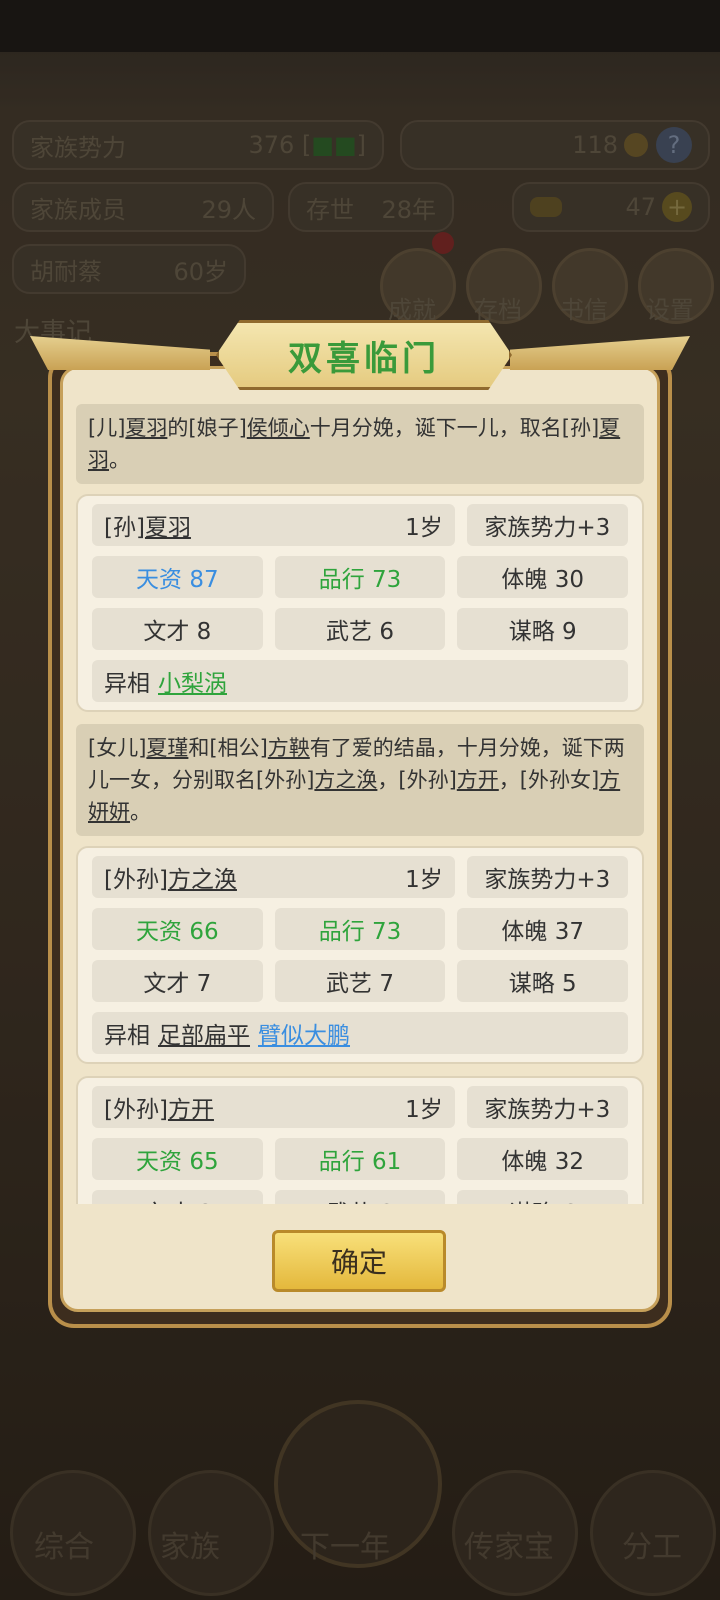 The width and height of the screenshot is (720, 1600). Describe the element at coordinates (477, 780) in the screenshot. I see `person-name: 方开` at that location.